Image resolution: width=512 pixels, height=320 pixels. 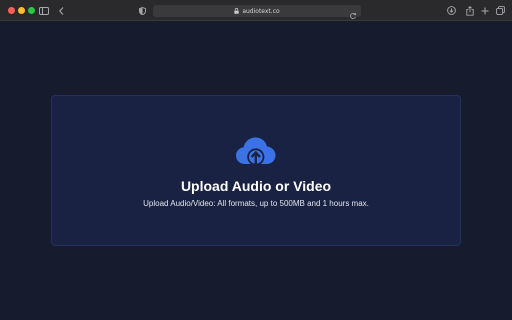 What do you see at coordinates (256, 152) in the screenshot?
I see `cloud-upload-icon` at bounding box center [256, 152].